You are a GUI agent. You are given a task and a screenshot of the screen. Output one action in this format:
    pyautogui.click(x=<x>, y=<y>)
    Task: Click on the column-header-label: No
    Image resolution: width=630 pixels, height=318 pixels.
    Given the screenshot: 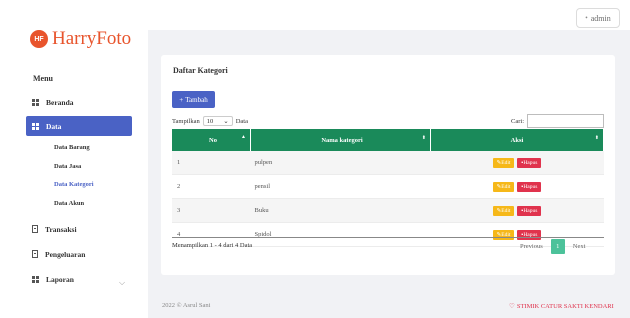 What is the action you would take?
    pyautogui.click(x=213, y=140)
    